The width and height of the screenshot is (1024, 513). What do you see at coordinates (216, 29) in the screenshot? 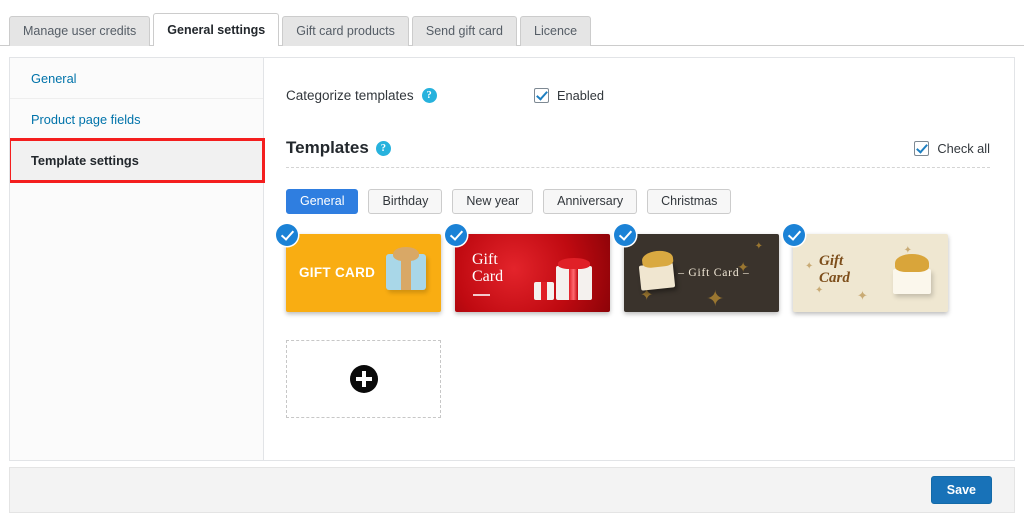
I see `tab-general-settings: General settings` at bounding box center [216, 29].